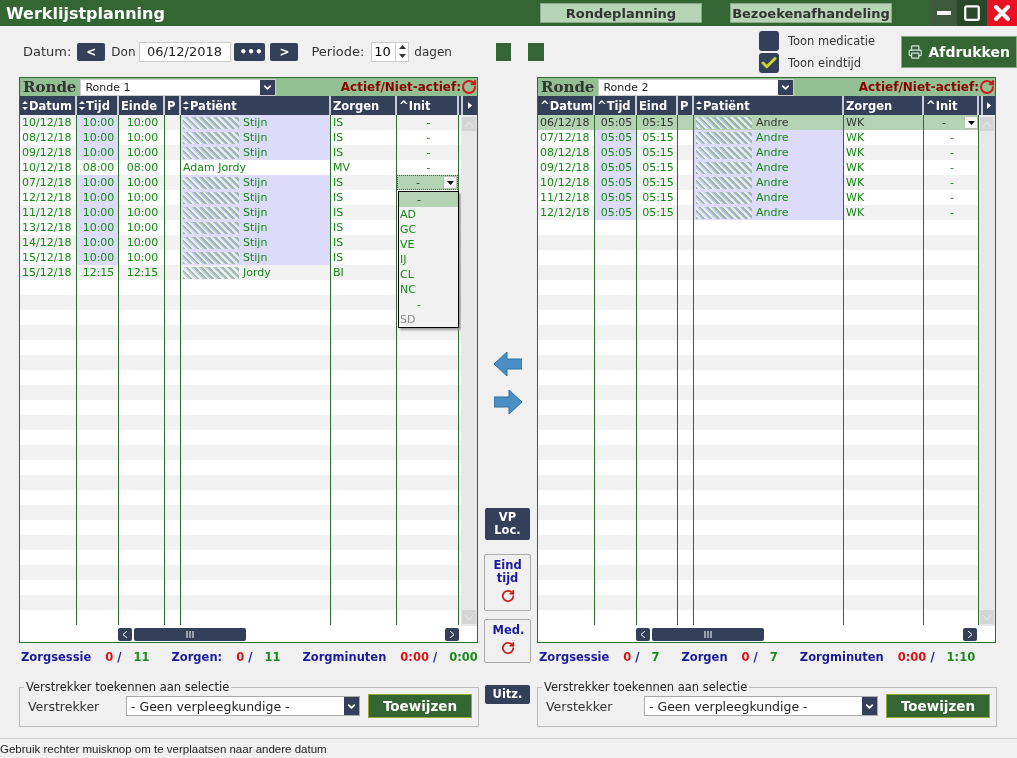 This screenshot has height=758, width=1017. Describe the element at coordinates (433, 51) in the screenshot. I see `period-unit: dagen` at that location.